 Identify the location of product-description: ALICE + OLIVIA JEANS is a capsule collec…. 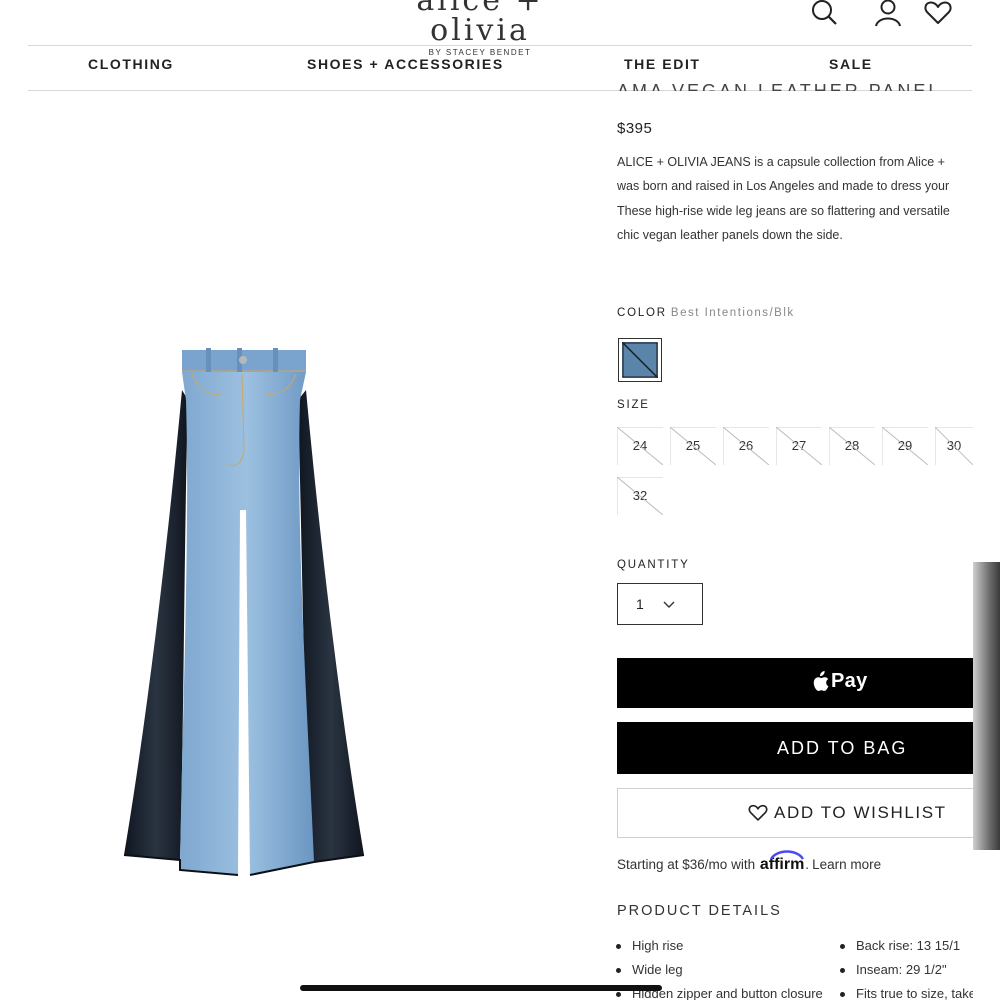
(797, 198).